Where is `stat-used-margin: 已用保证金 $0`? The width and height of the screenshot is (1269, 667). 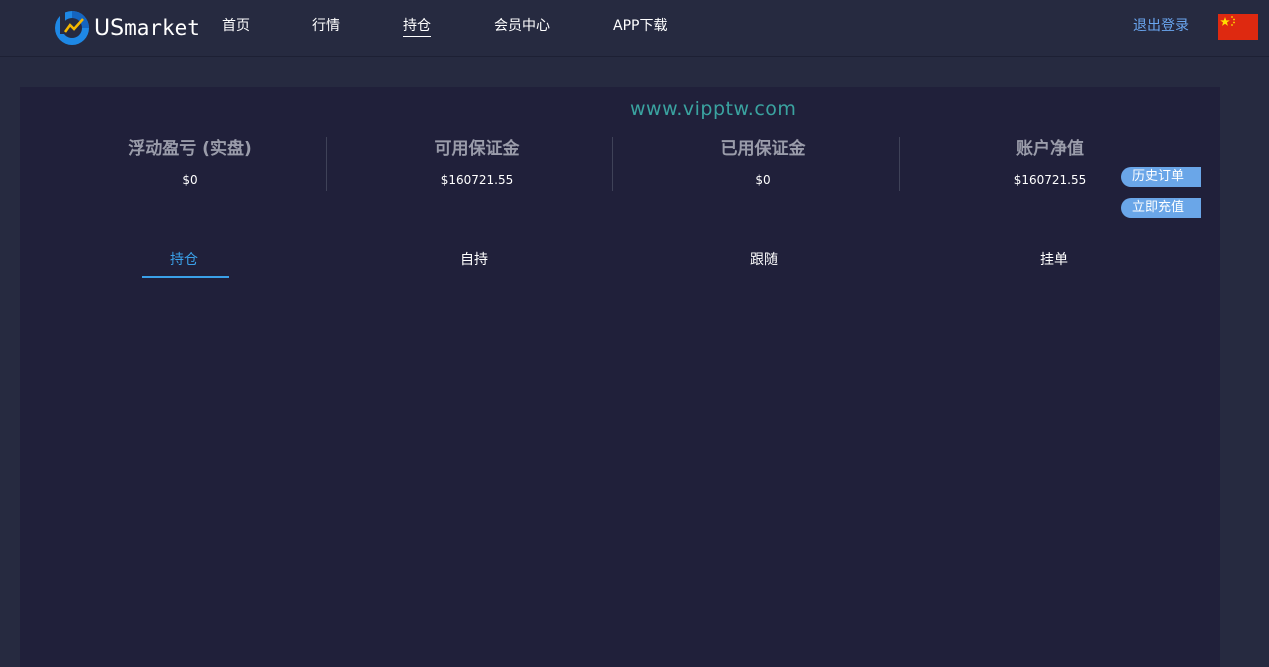
stat-used-margin: 已用保证金 $0 is located at coordinates (763, 164).